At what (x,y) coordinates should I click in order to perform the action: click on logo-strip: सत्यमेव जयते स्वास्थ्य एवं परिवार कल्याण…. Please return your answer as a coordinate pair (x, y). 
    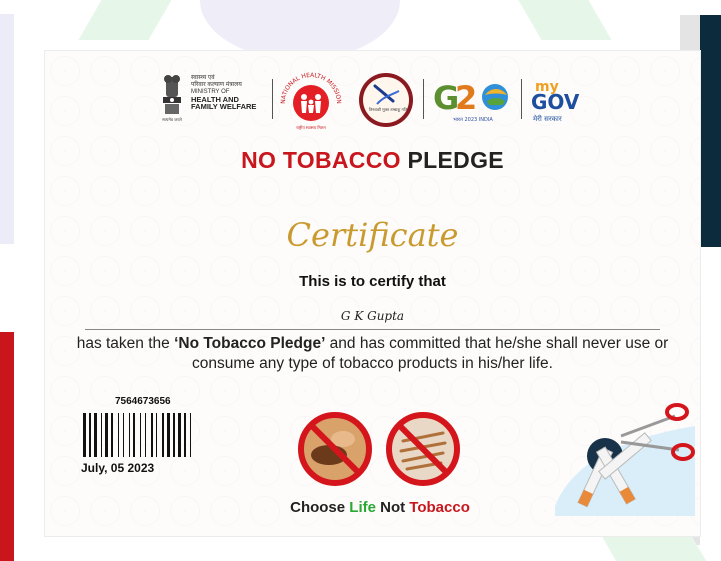
    Looking at the image, I should click on (375, 100).